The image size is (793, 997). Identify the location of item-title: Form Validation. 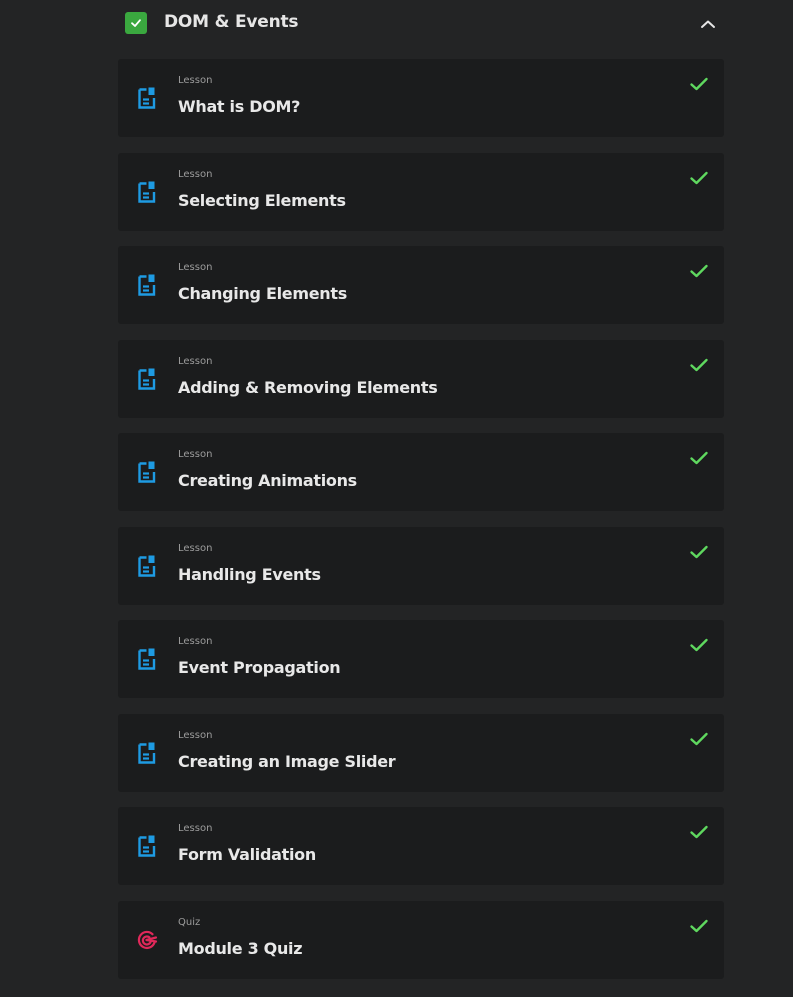
(247, 854).